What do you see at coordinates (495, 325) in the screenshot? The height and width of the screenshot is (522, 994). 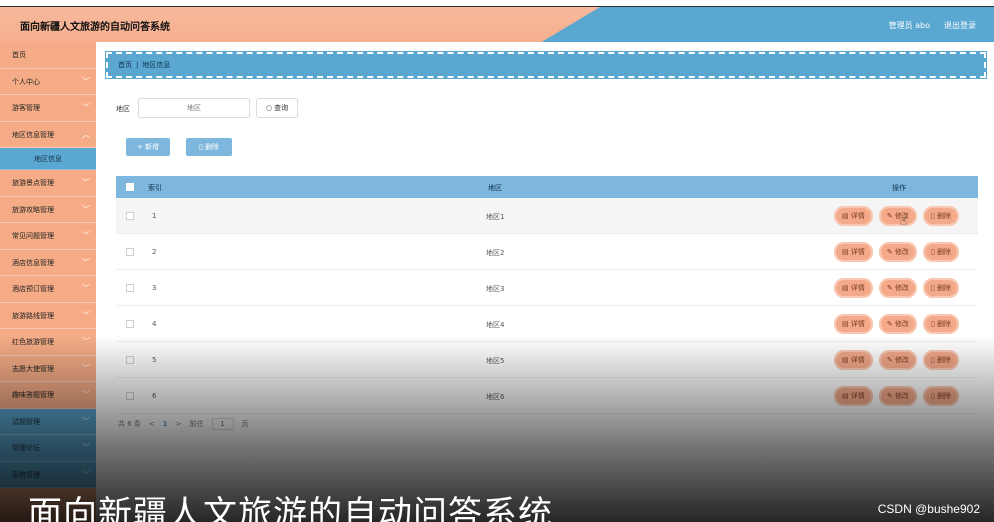 I see `row-area: 地区4` at bounding box center [495, 325].